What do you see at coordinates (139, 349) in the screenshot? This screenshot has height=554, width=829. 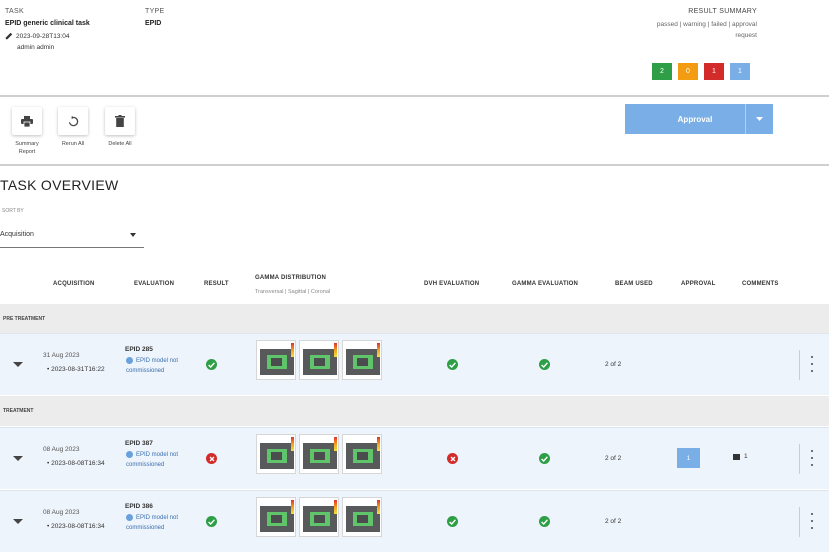 I see `evaluation-name: EPID 285` at bounding box center [139, 349].